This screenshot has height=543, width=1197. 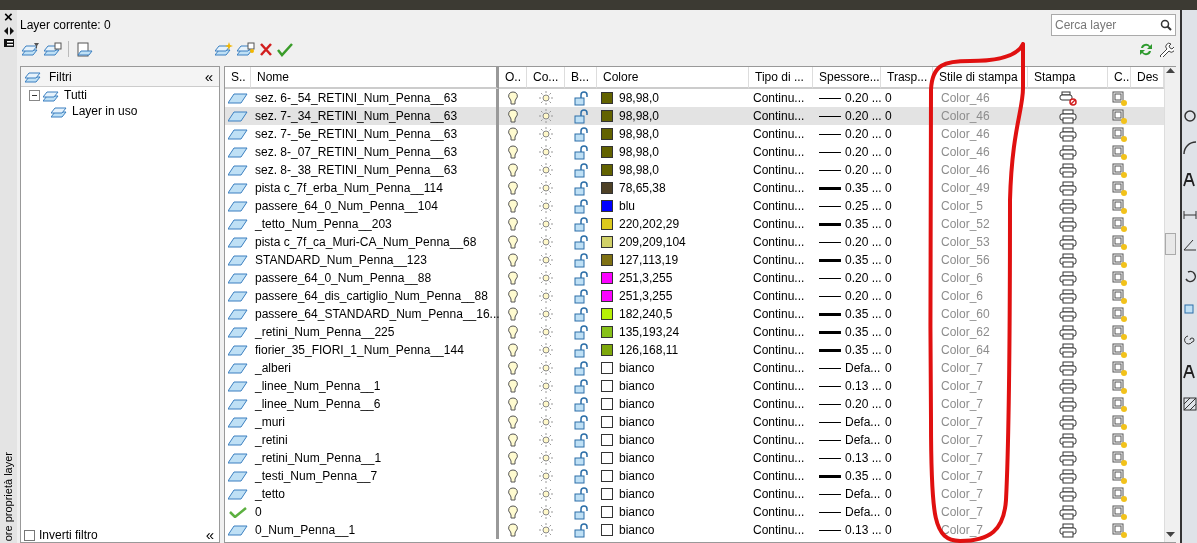 I want to click on table-row: passere_64_STANDARD_Num_Penna__16... 182,240,5 Continu... 0.35 ... 0 Color_60, so click(x=694, y=314).